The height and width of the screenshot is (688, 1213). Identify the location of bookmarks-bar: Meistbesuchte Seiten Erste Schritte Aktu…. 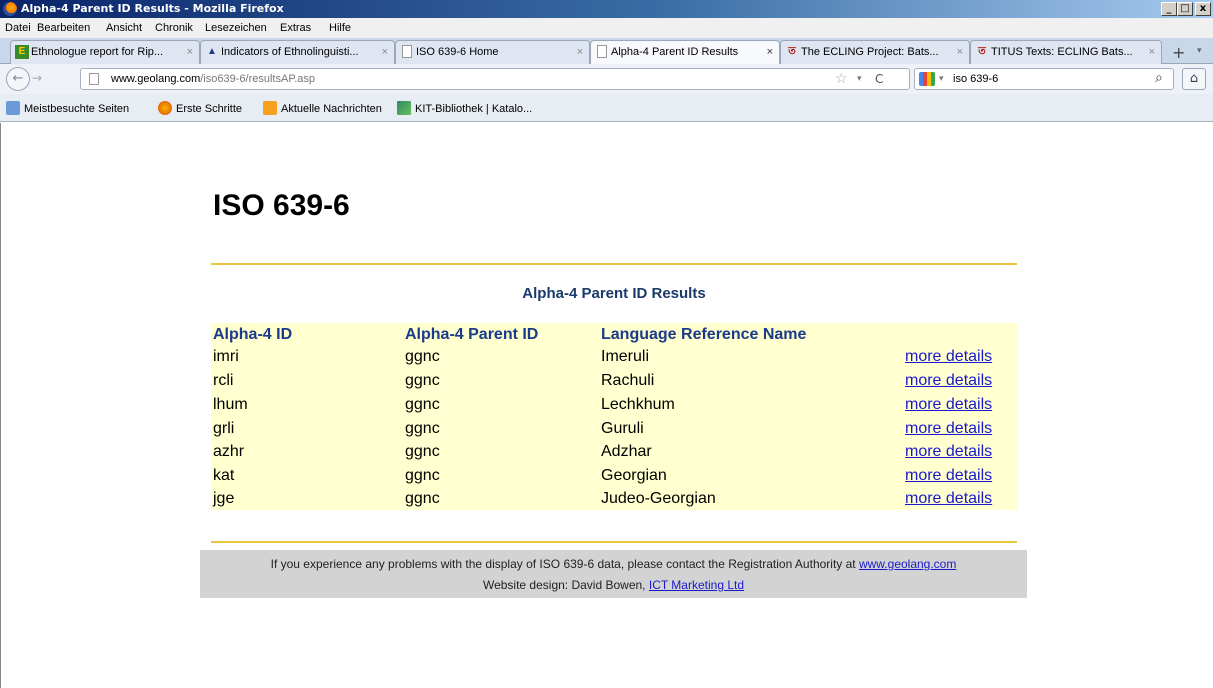
(606, 108).